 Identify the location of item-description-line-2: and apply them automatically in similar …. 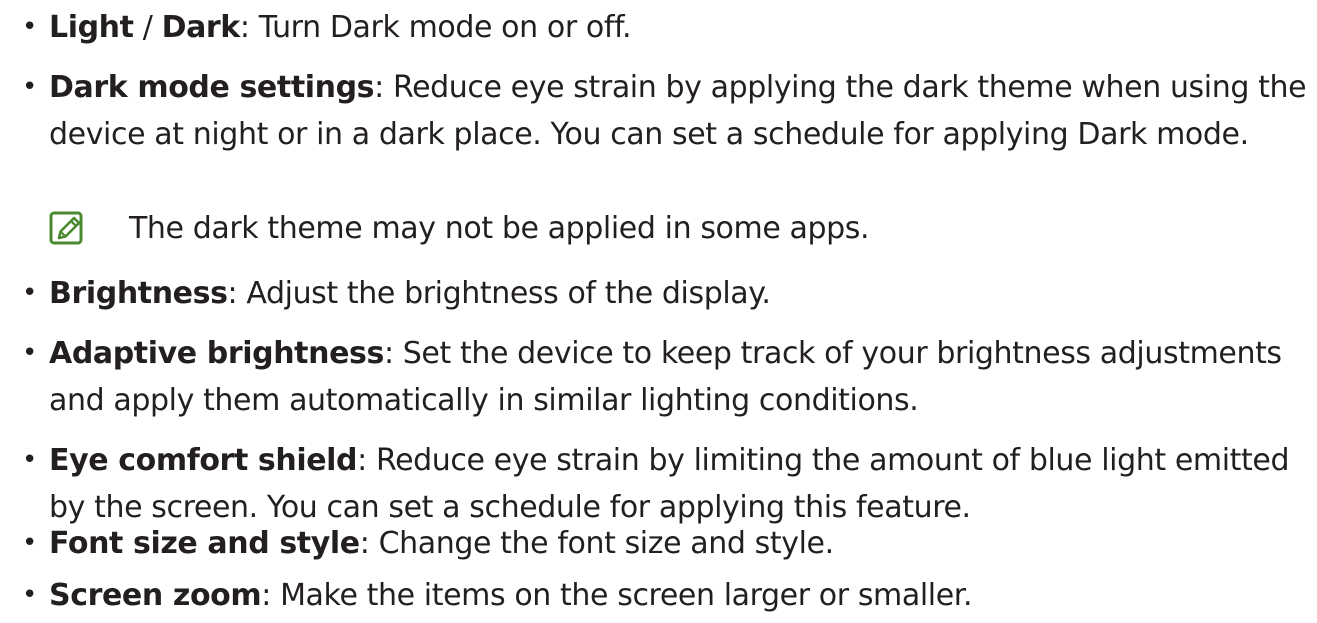
(484, 400).